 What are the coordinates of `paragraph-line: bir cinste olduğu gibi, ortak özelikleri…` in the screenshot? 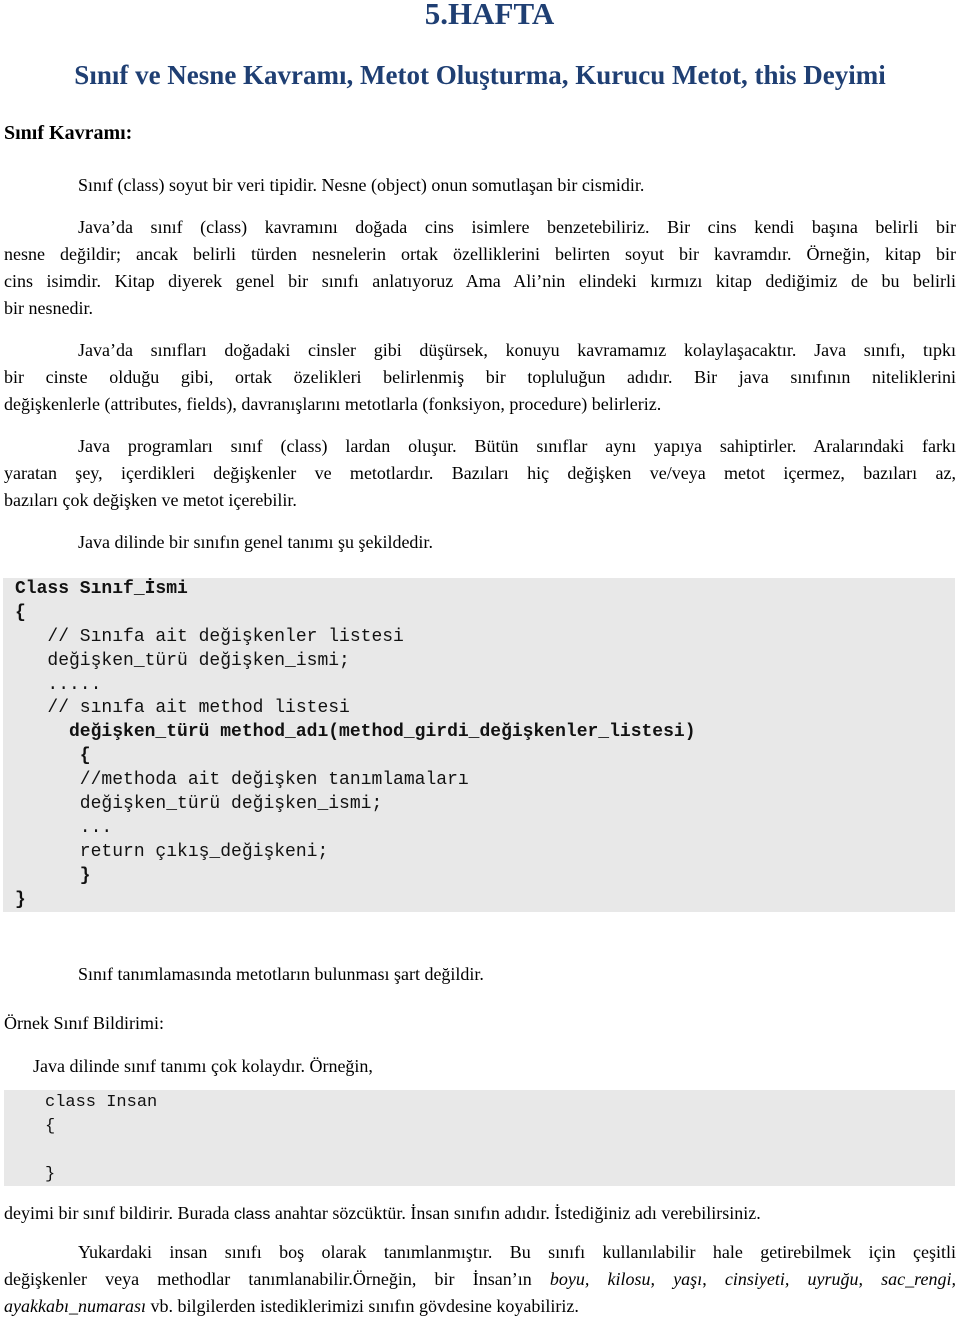 It's located at (480, 377).